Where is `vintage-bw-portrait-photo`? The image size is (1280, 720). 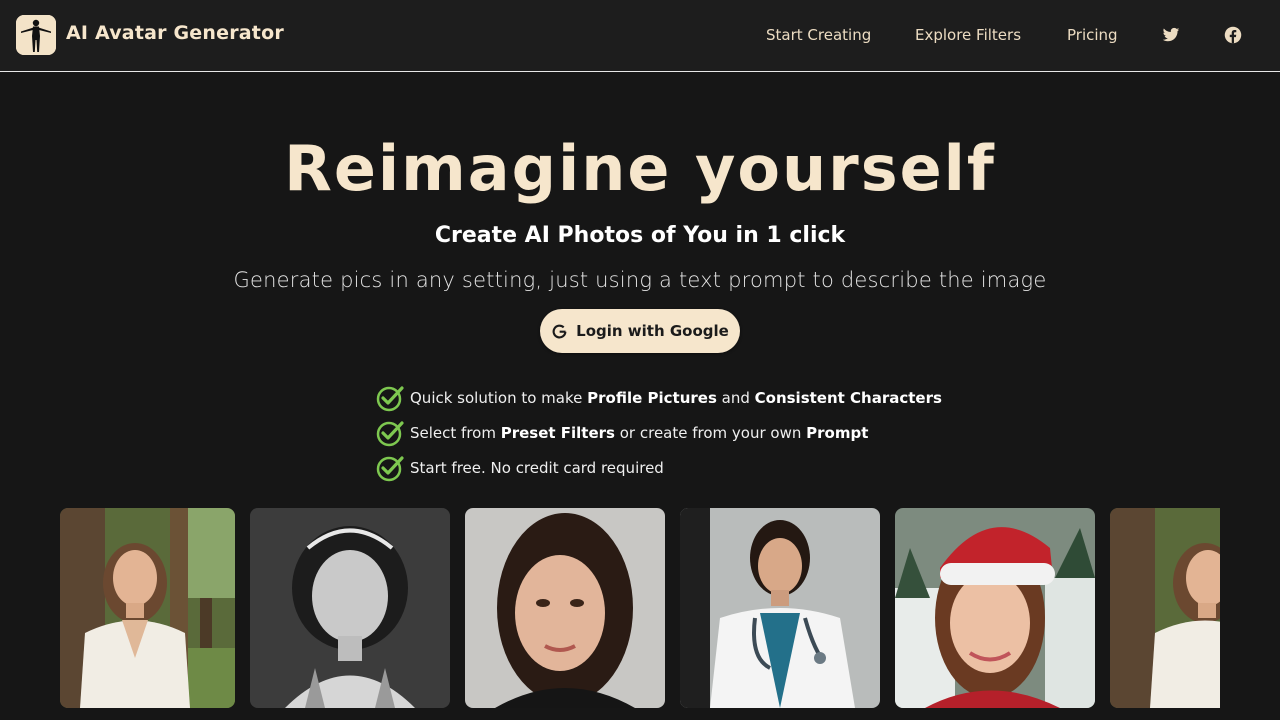
vintage-bw-portrait-photo is located at coordinates (350, 608).